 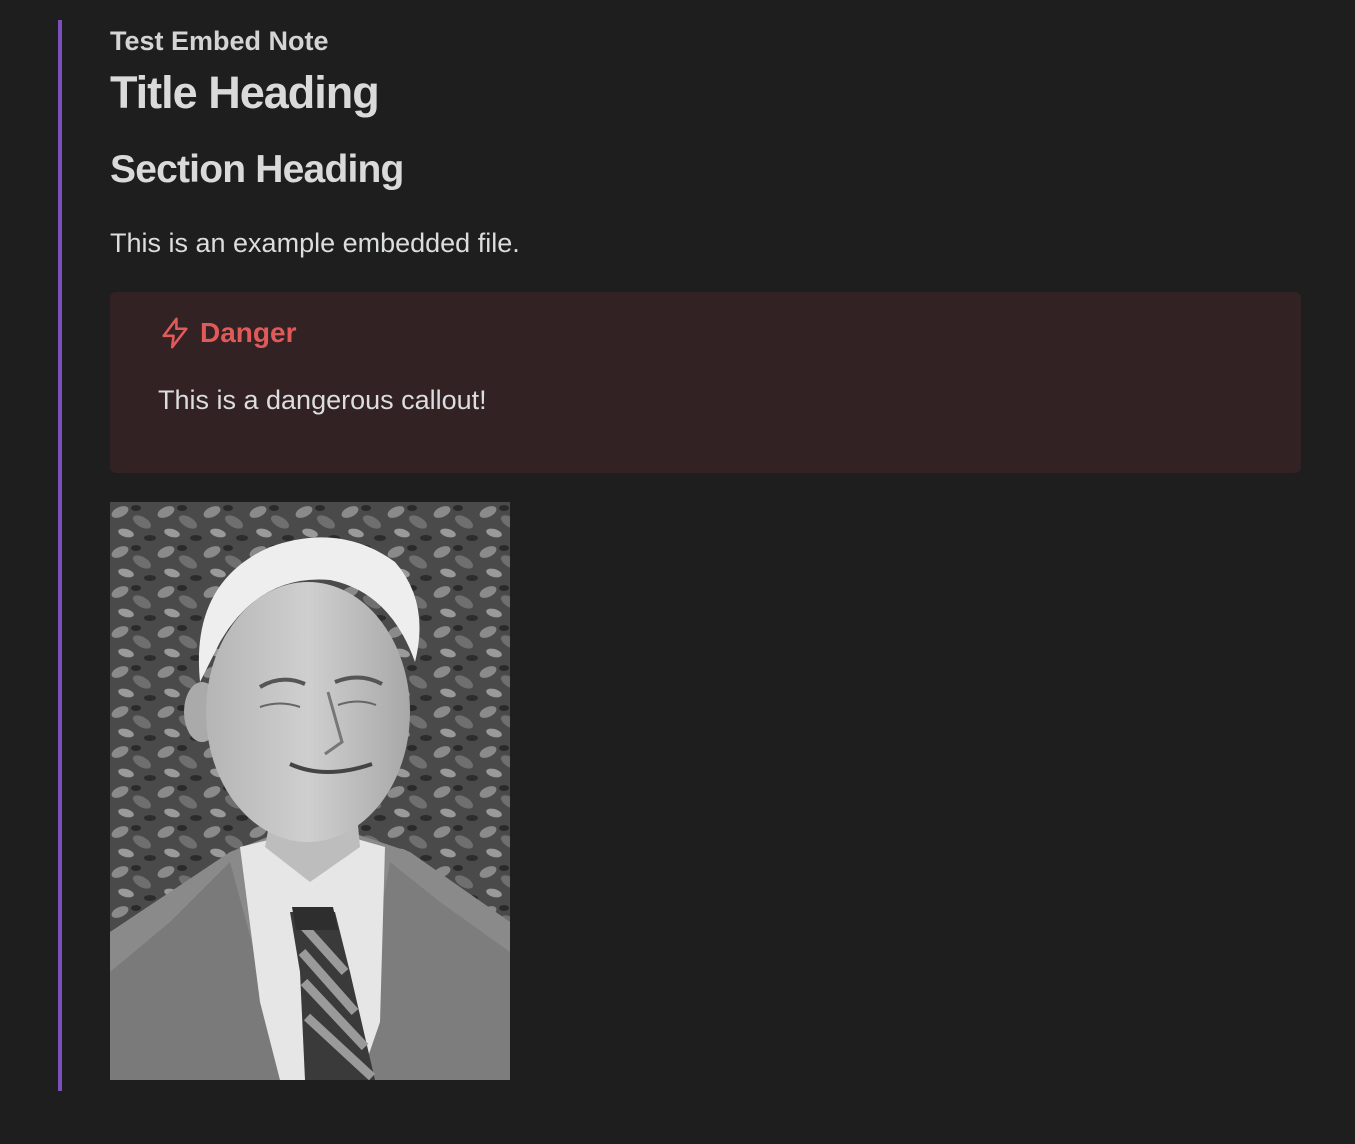 I want to click on callout-title: Danger, so click(x=227, y=333).